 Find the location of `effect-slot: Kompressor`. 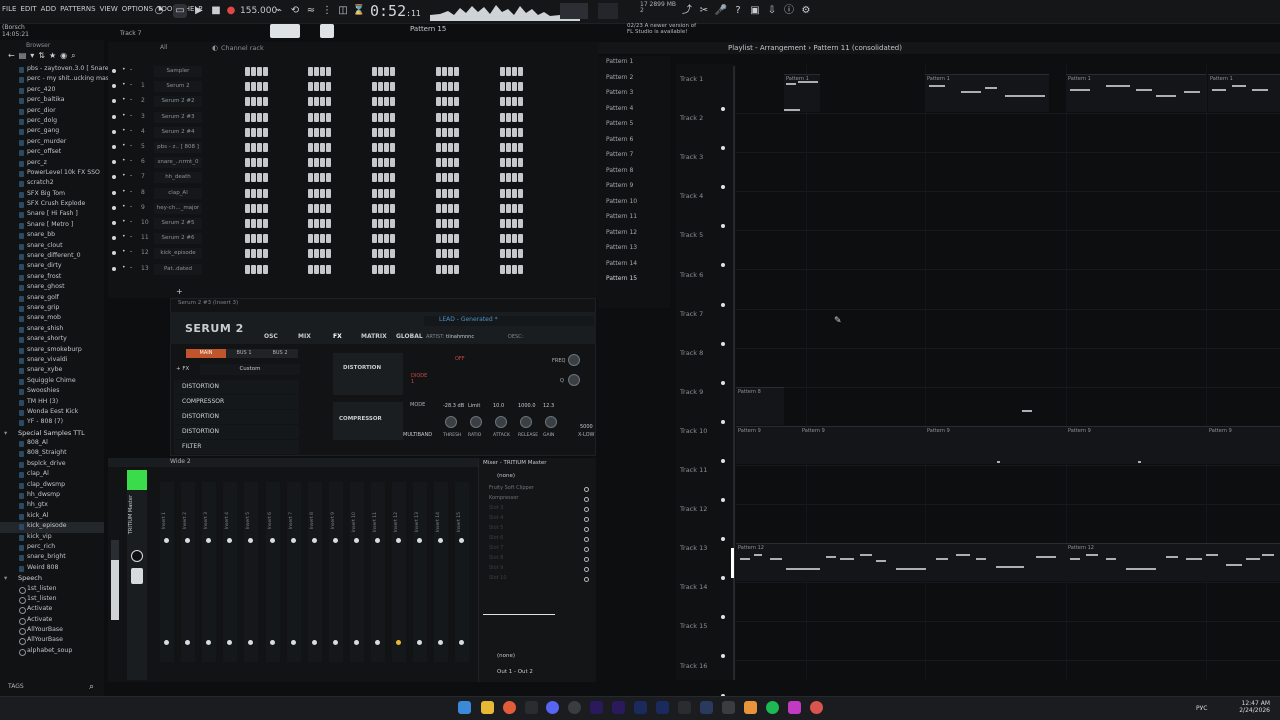

effect-slot: Kompressor is located at coordinates (538, 500).